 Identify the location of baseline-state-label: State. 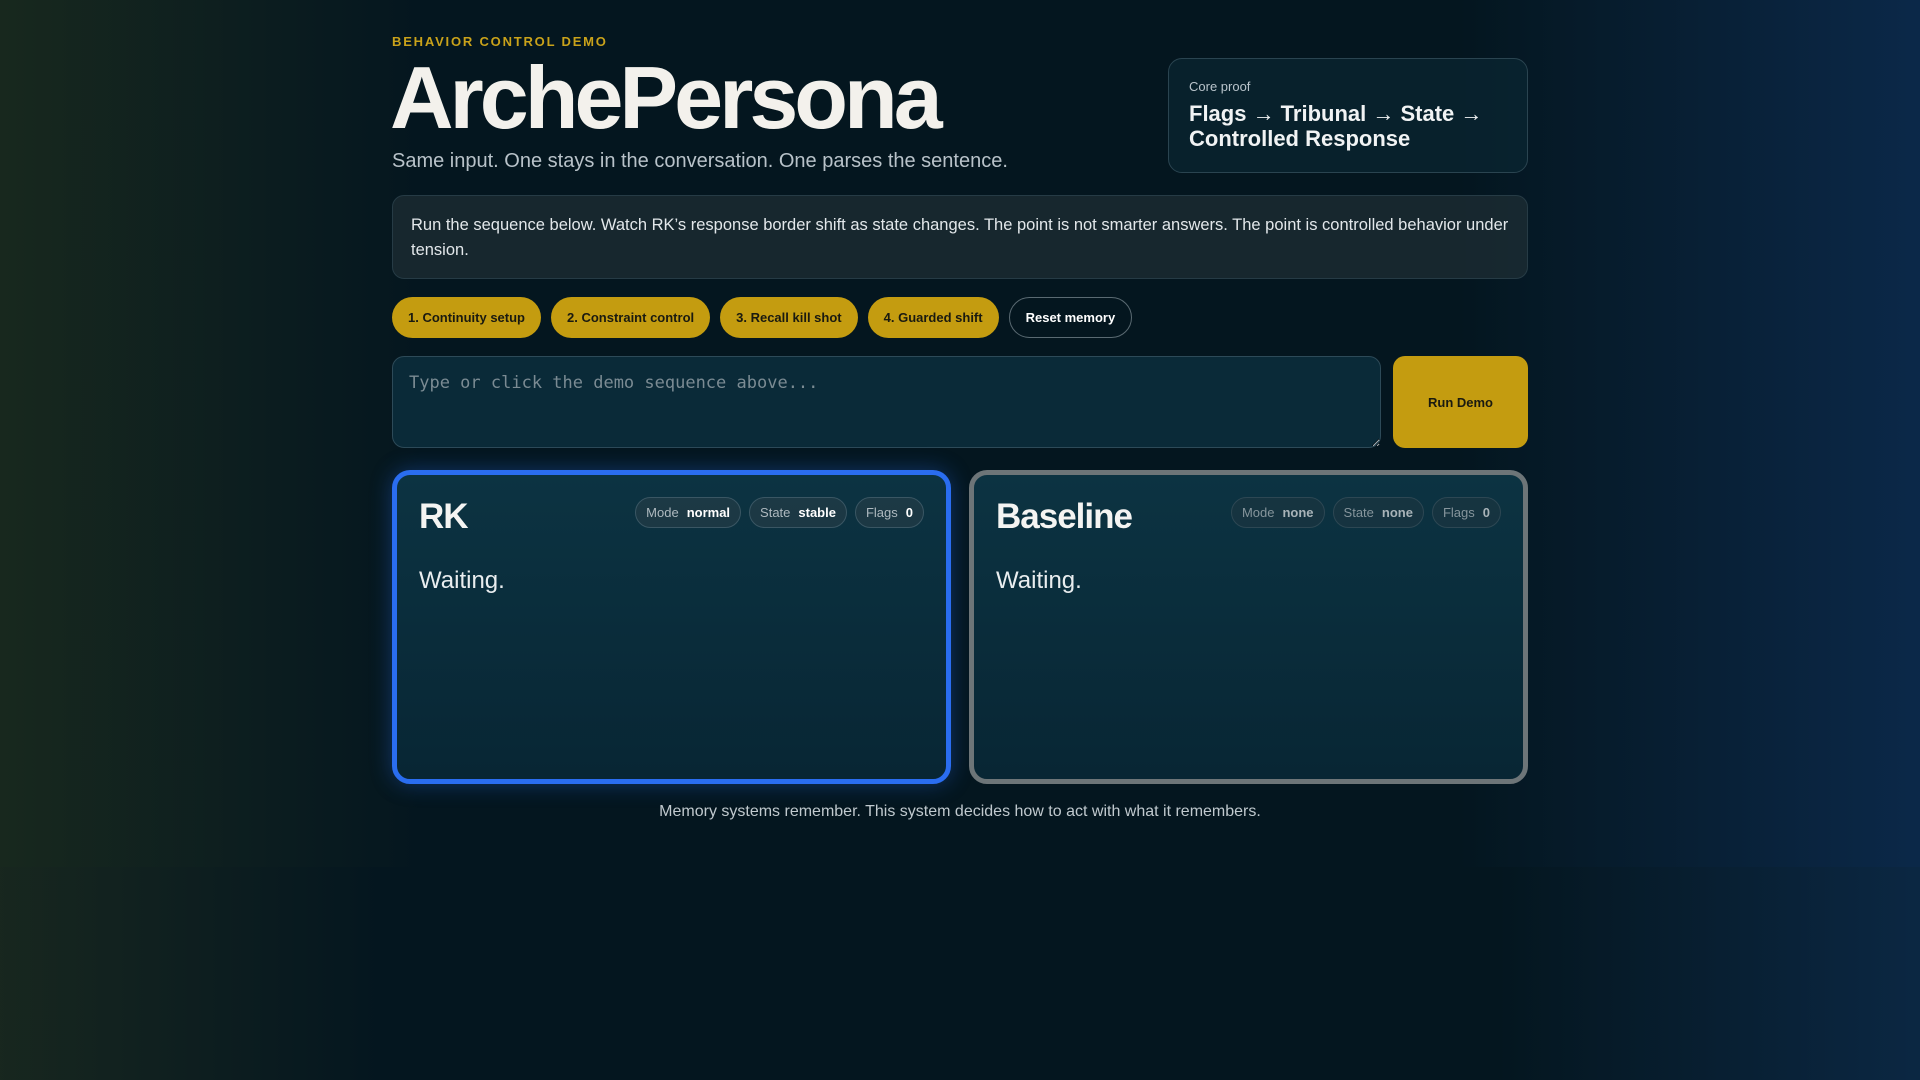
(1358, 512).